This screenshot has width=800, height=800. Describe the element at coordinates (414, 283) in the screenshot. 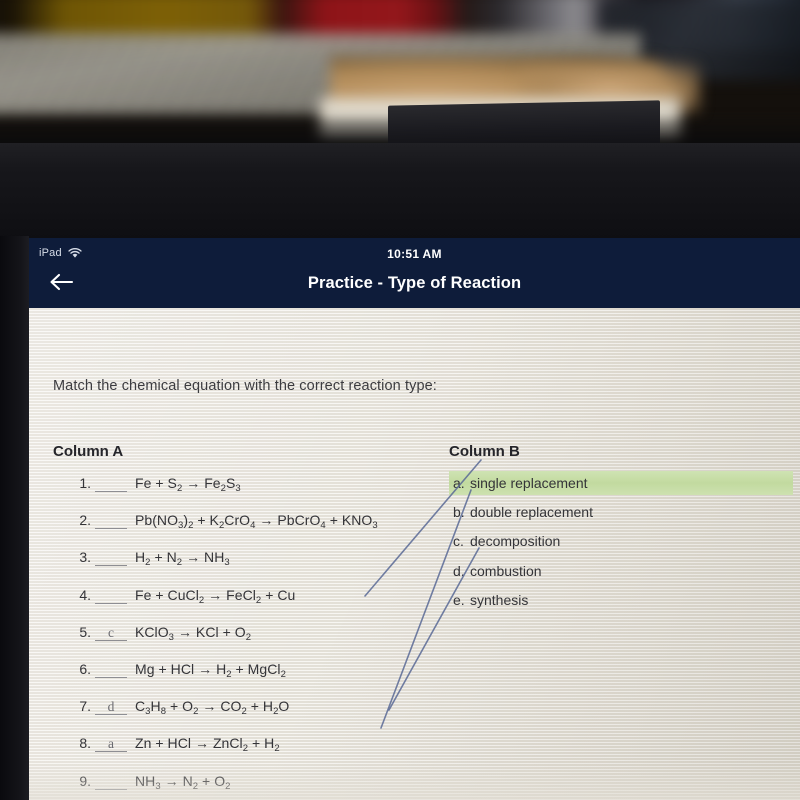

I see `page-title: Practice - Type of Reaction` at that location.